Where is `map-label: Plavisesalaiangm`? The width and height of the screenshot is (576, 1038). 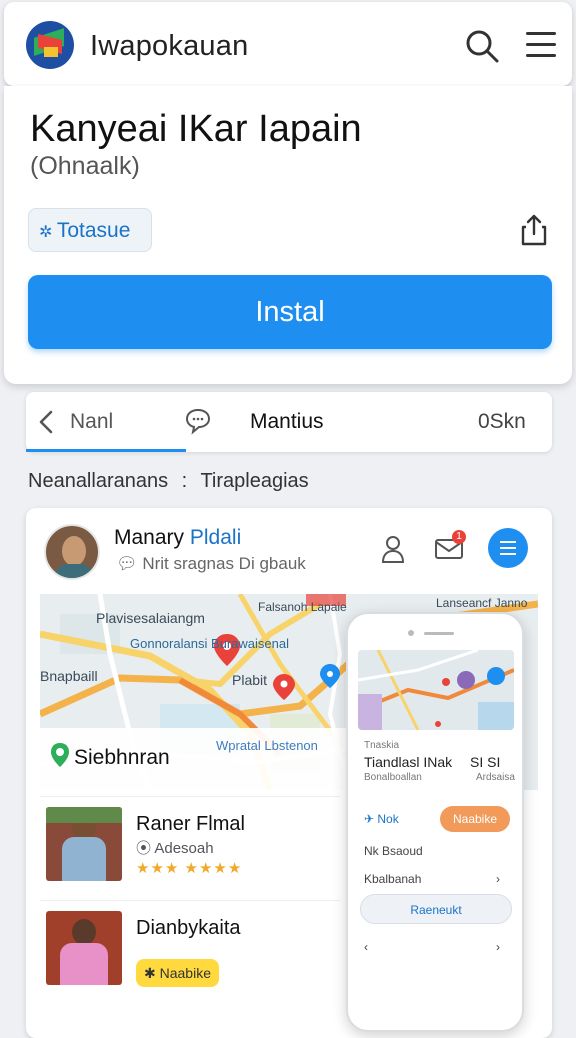 map-label: Plavisesalaiangm is located at coordinates (150, 618).